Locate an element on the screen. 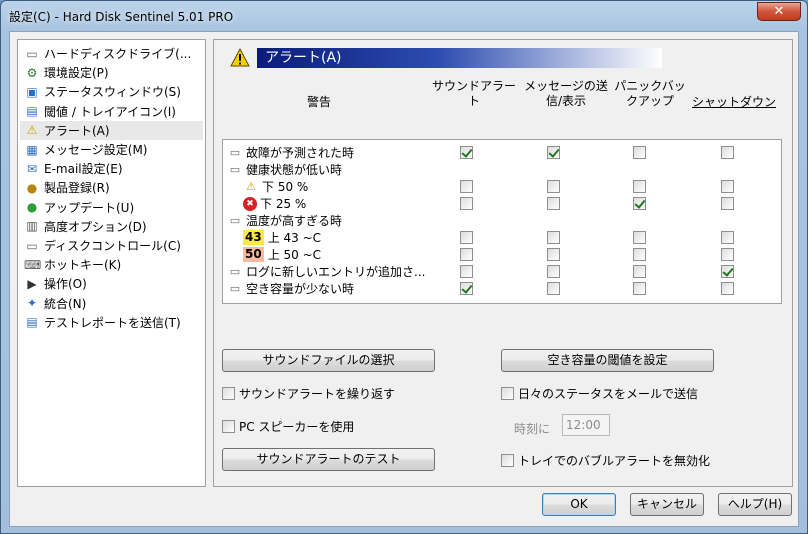 This screenshot has height=534, width=808. sidebar-item-label: 環境設定(P) is located at coordinates (76, 73).